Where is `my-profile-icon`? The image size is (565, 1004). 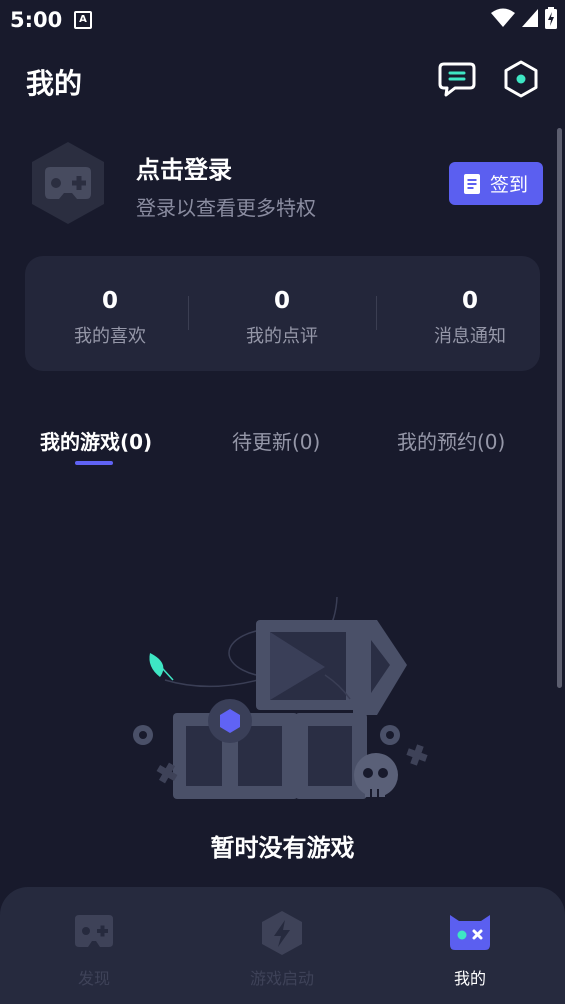
my-profile-icon is located at coordinates (470, 932).